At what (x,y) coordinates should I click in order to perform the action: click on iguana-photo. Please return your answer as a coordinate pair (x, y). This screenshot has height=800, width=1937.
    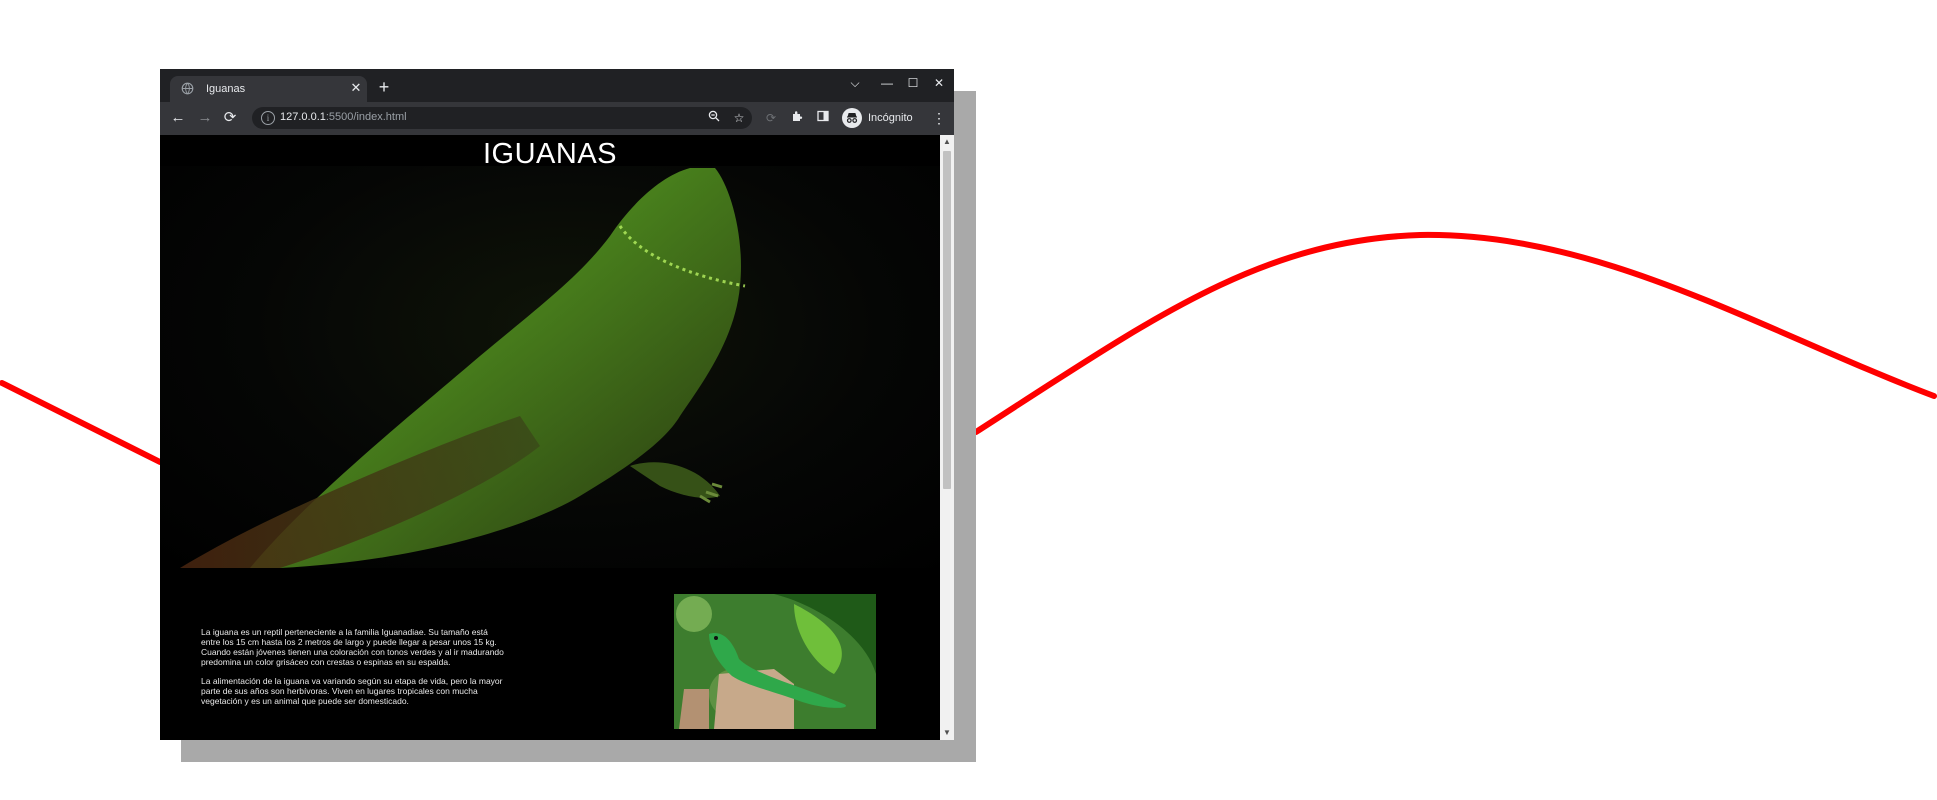
    Looking at the image, I should click on (775, 661).